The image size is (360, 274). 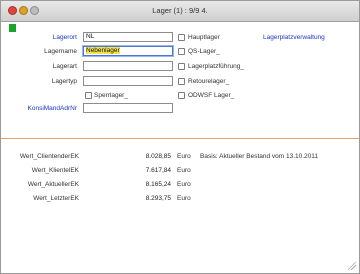 I want to click on wert-letzter-ek-currency: Euro, so click(x=184, y=198).